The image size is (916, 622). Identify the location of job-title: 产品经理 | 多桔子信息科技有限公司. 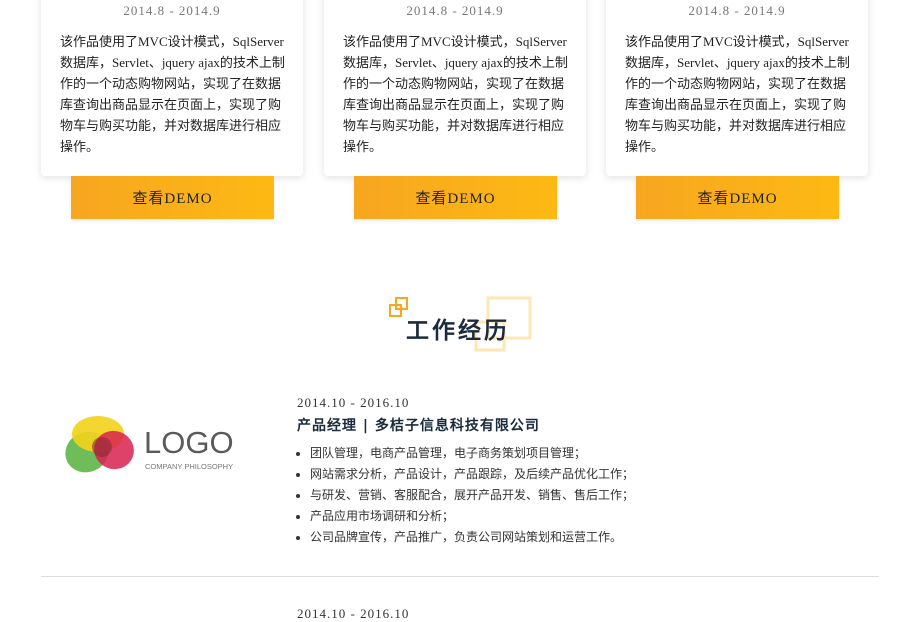
(418, 426).